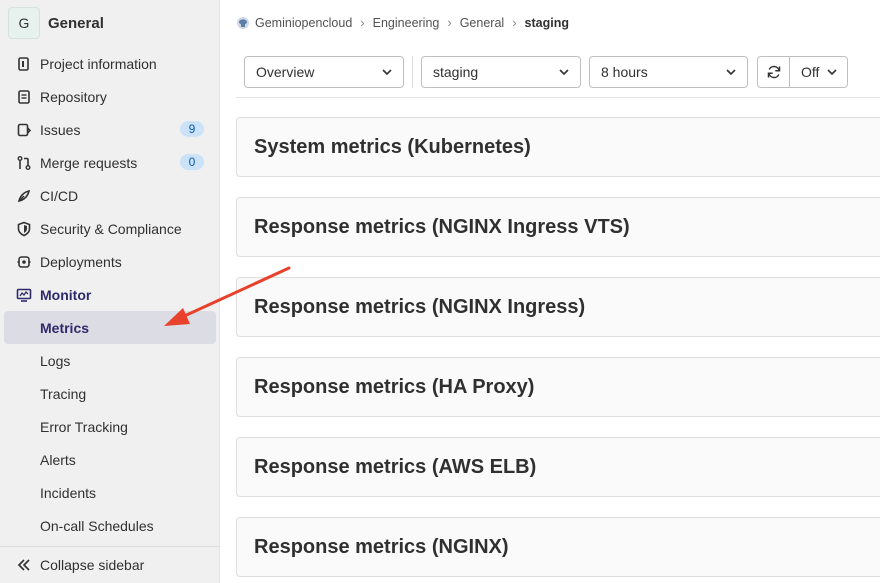  I want to click on refresh-rate-select: Off, so click(818, 72).